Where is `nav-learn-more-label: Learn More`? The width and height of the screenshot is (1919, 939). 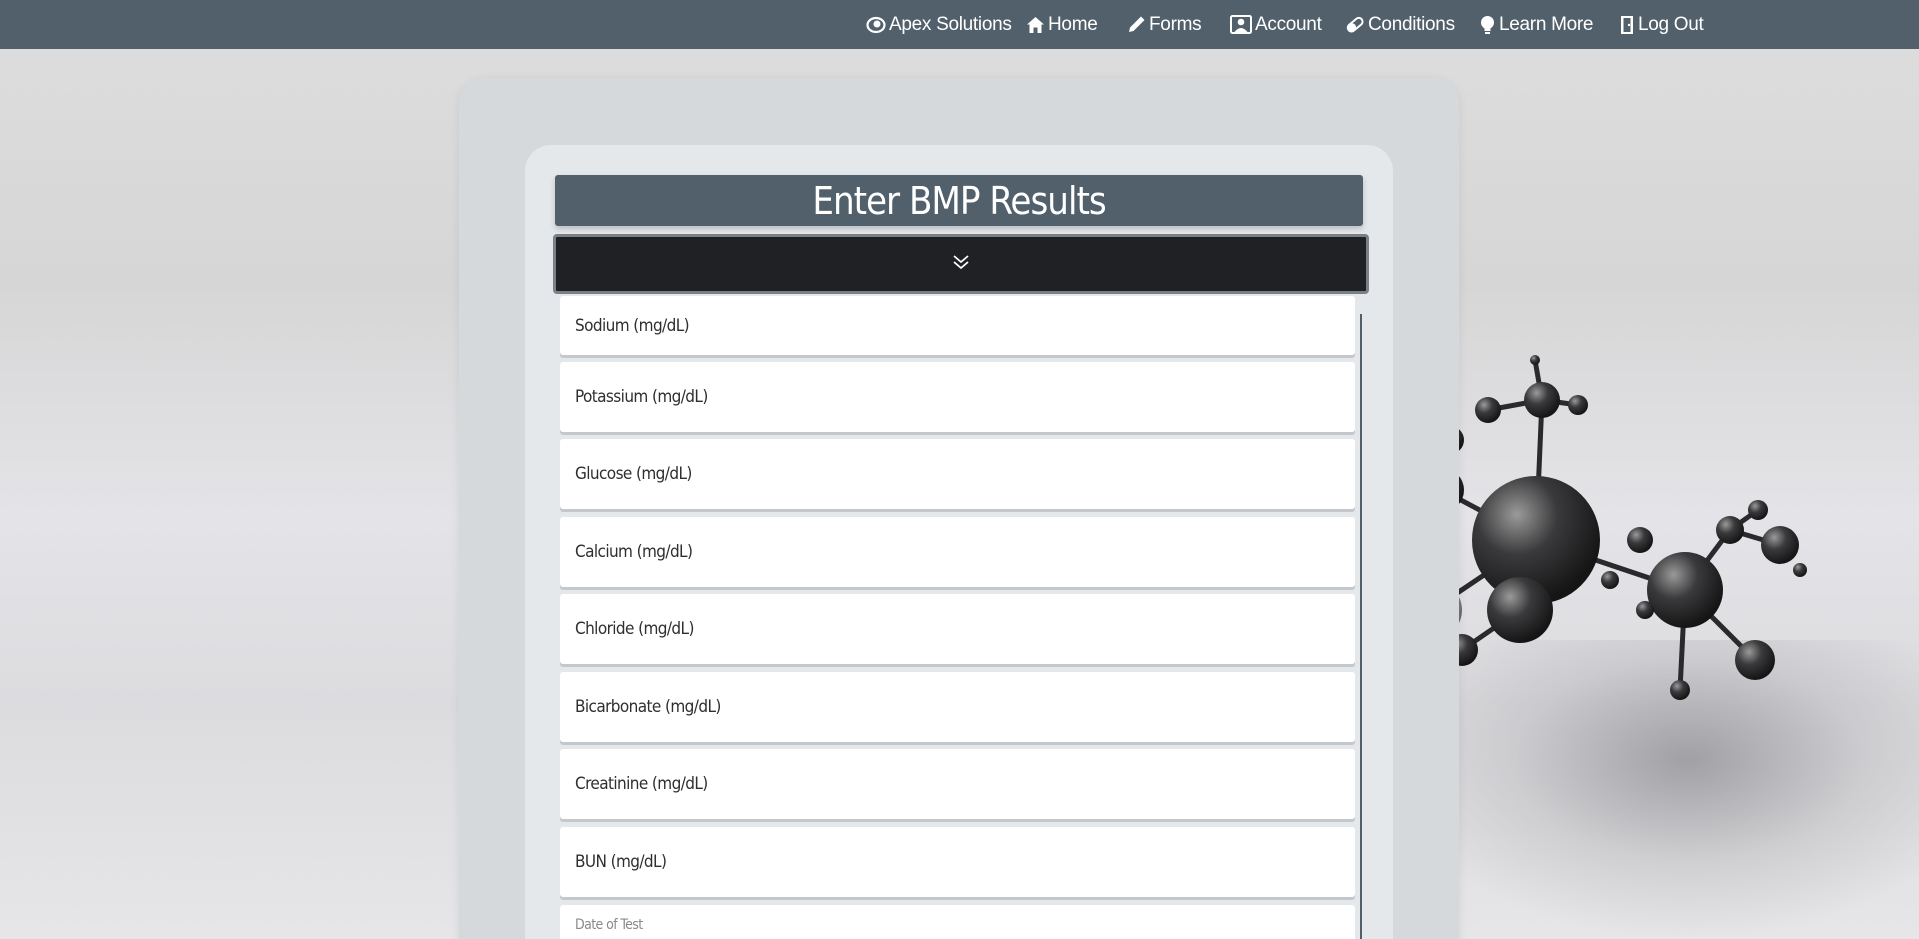 nav-learn-more-label: Learn More is located at coordinates (1546, 24).